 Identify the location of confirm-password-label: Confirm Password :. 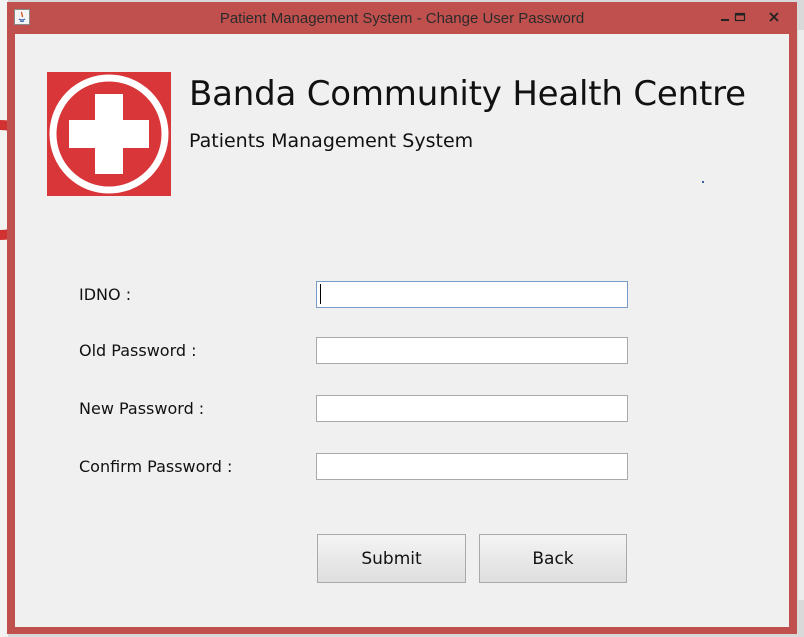
(156, 466).